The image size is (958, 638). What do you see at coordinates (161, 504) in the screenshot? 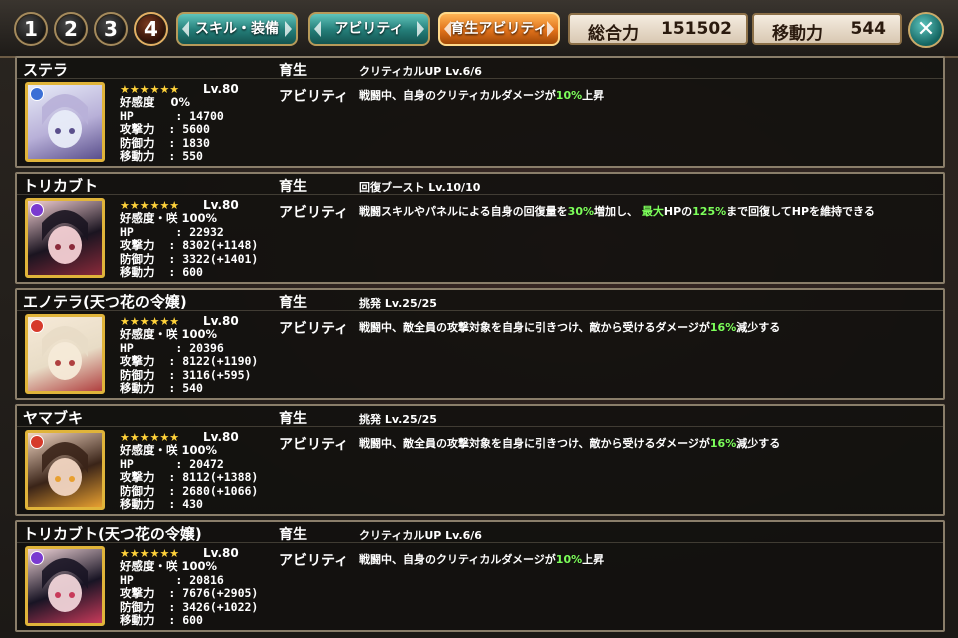
I see `move-value: 移動力 : 430` at bounding box center [161, 504].